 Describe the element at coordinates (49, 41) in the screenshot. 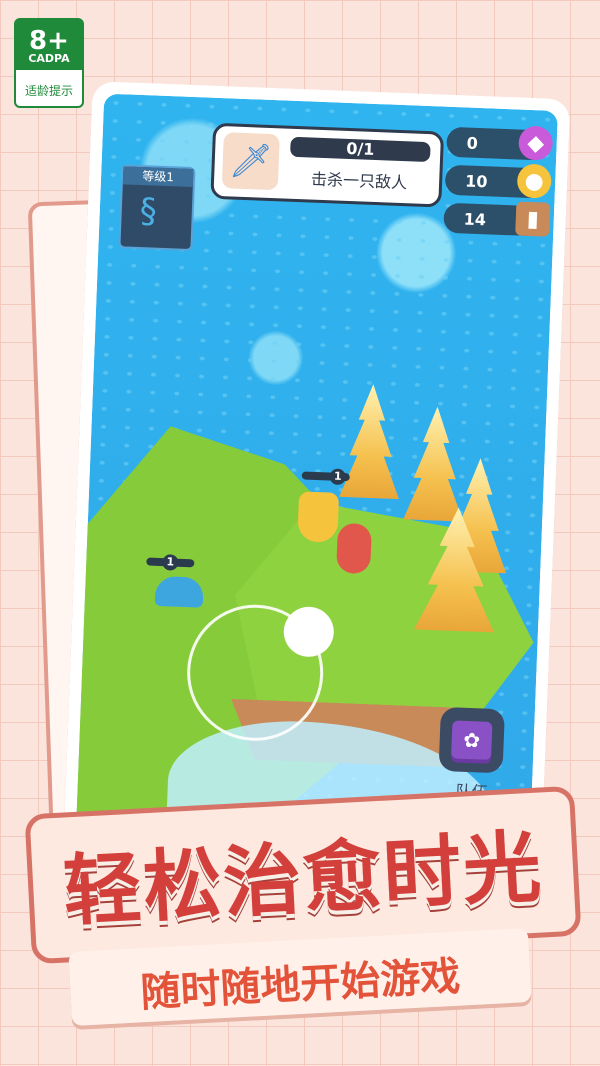

I see `age-rating-number: 8+` at that location.